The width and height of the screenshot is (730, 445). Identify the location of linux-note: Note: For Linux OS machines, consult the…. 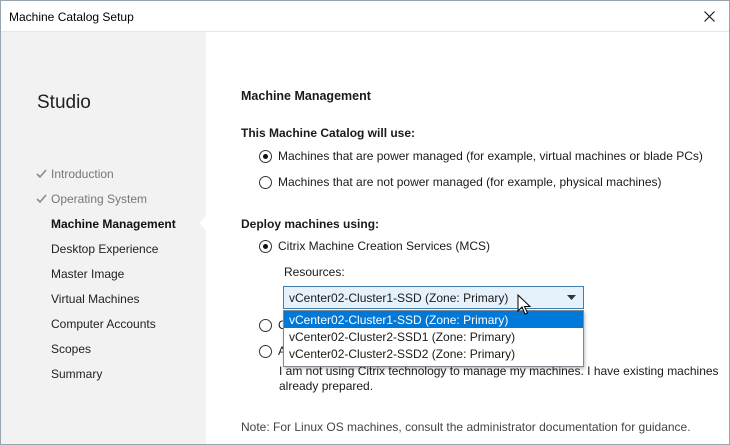
(466, 427).